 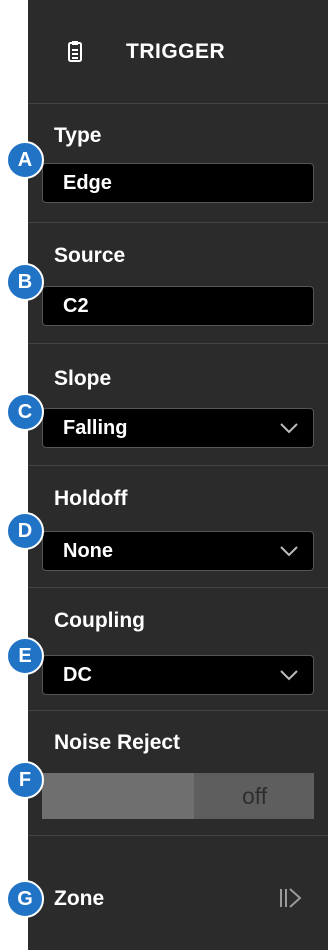 I want to click on marker-d: D, so click(x=25, y=531).